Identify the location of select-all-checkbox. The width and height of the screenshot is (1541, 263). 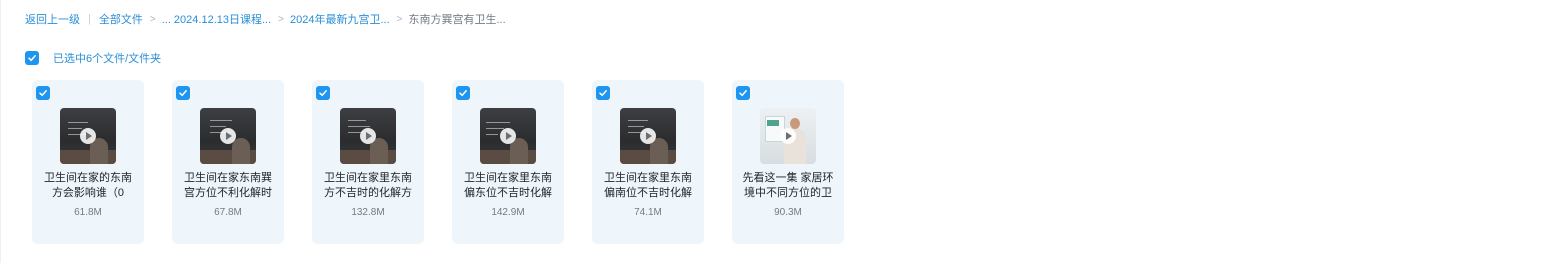
(32, 58).